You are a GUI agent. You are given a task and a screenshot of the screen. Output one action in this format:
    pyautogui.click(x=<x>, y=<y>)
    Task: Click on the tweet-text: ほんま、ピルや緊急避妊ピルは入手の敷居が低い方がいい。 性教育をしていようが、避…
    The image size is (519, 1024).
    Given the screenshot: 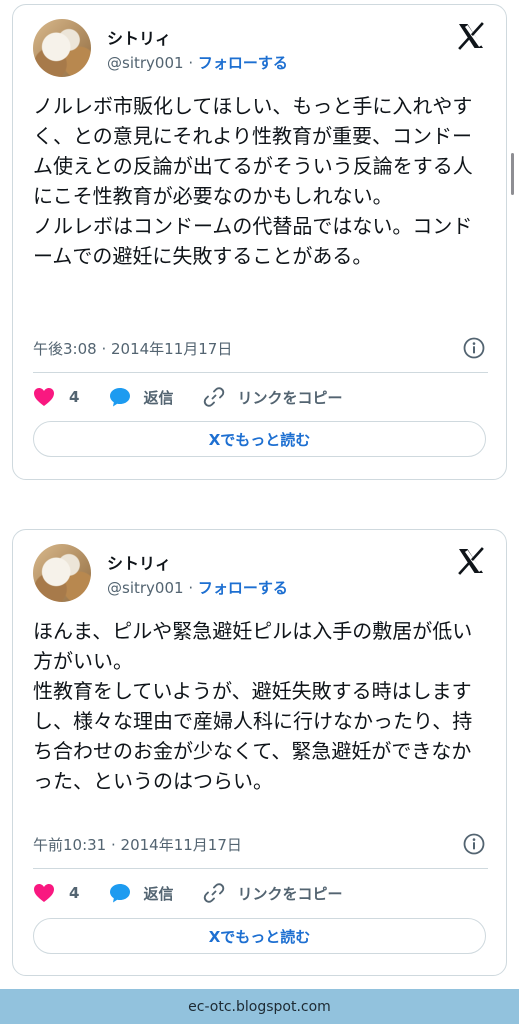 What is the action you would take?
    pyautogui.click(x=253, y=706)
    